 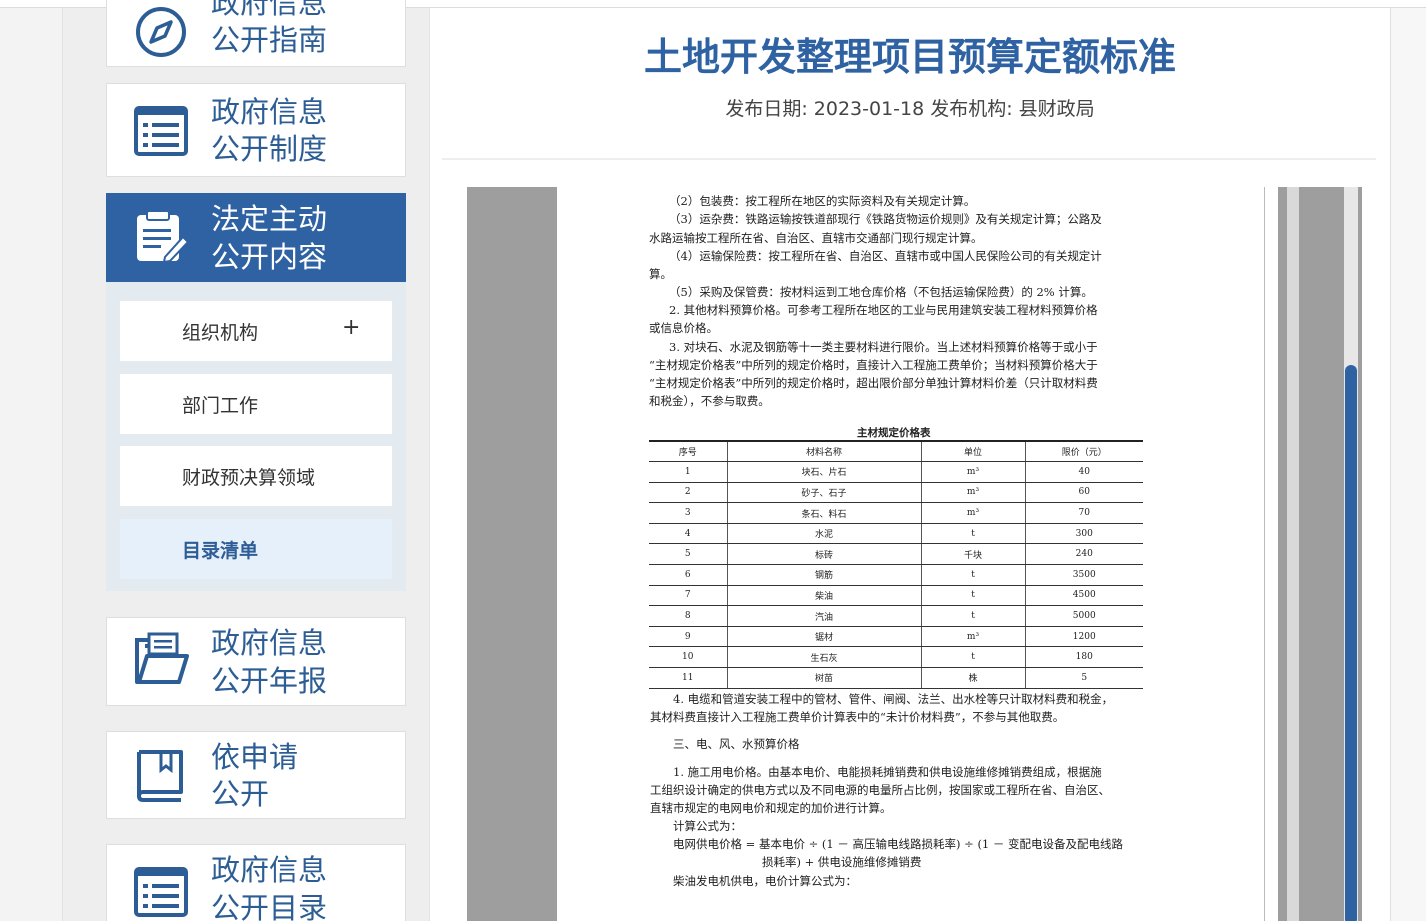 I want to click on table-cell: 标砖, so click(x=823, y=554).